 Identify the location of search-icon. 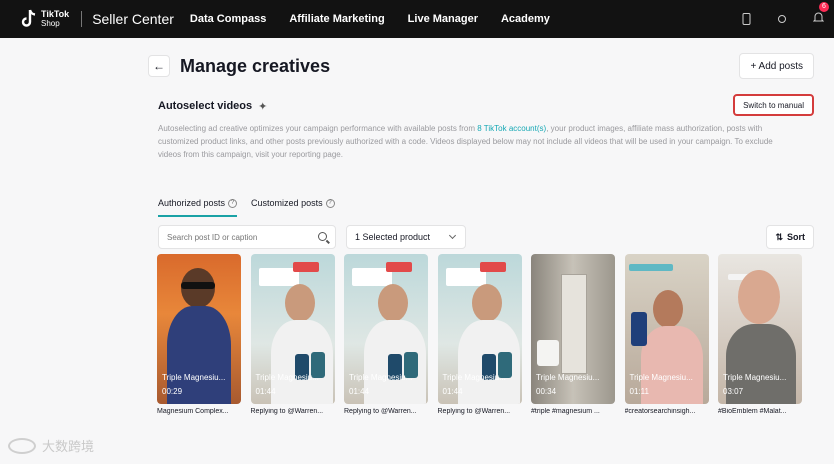
(322, 236).